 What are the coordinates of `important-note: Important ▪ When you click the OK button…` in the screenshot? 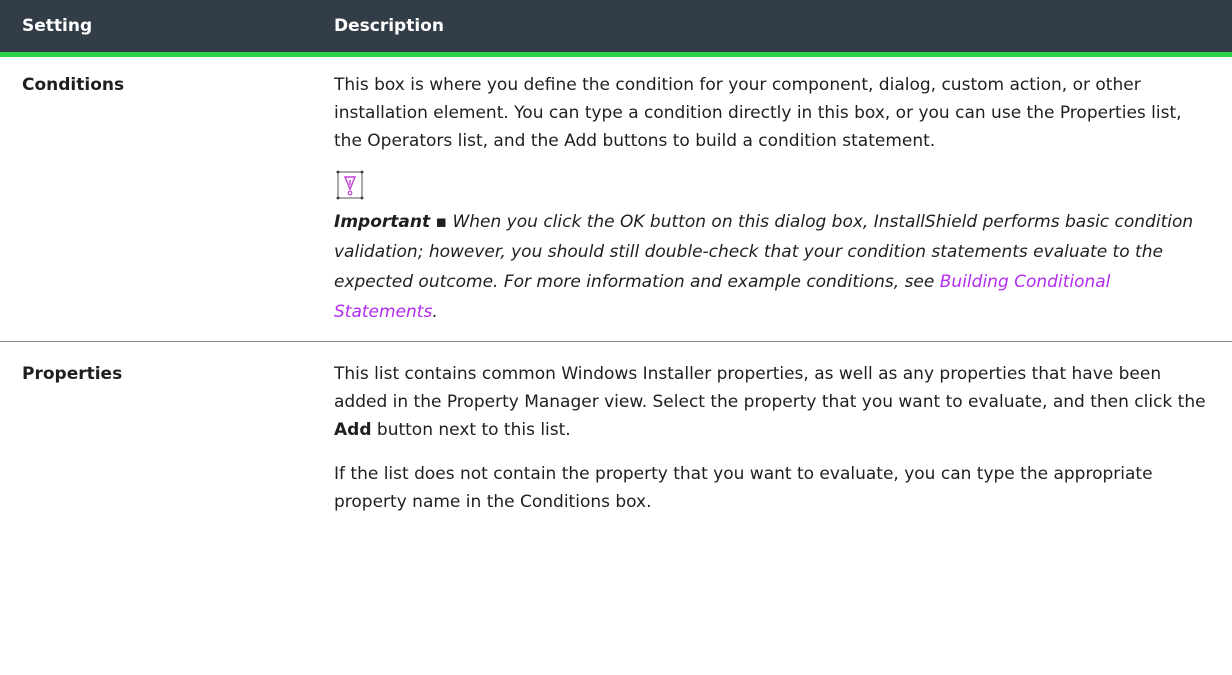 It's located at (772, 267).